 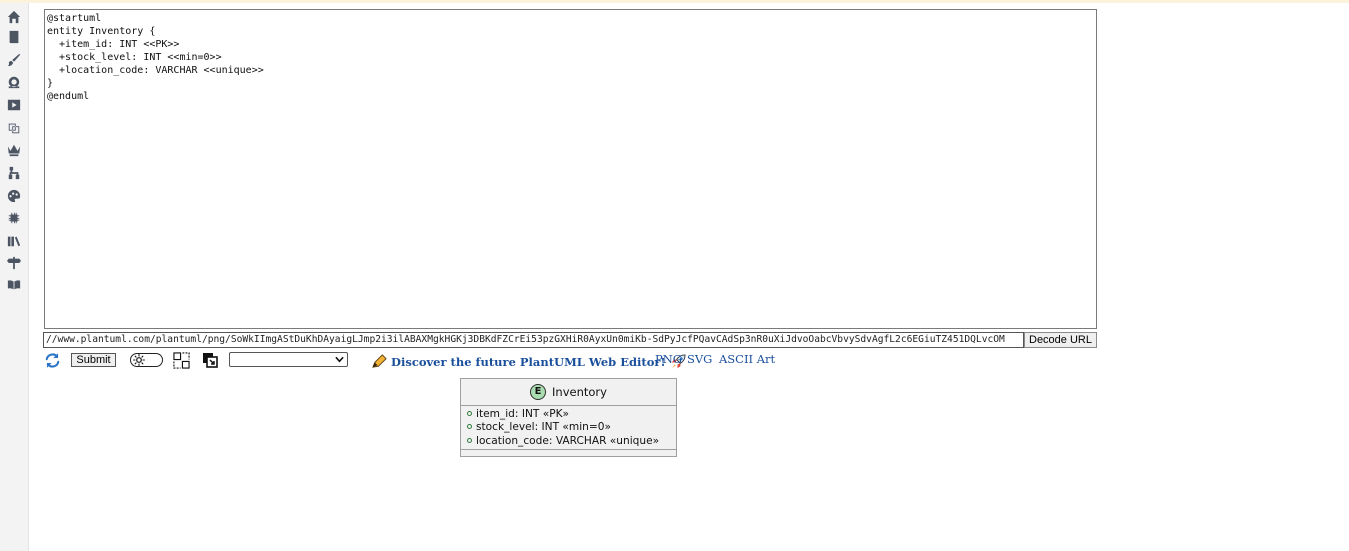 I want to click on footer-divider, so click(x=568, y=449).